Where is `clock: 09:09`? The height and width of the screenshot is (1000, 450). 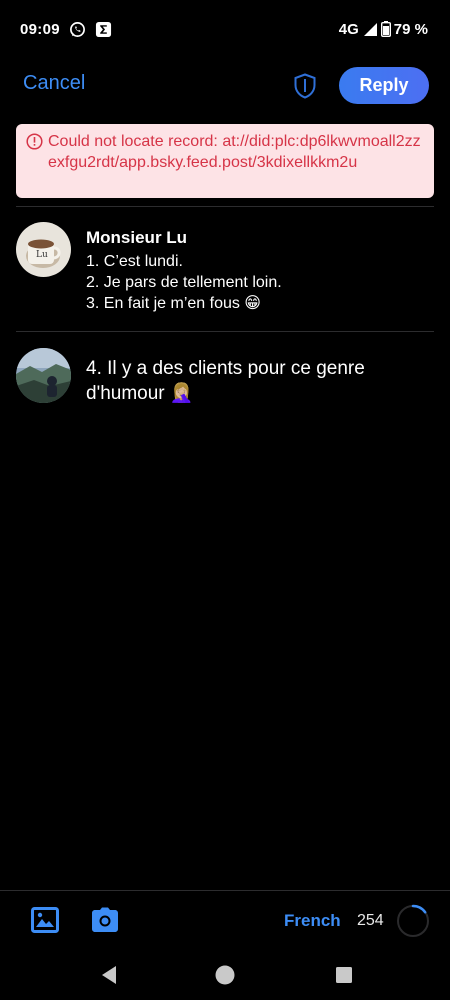
clock: 09:09 is located at coordinates (40, 29).